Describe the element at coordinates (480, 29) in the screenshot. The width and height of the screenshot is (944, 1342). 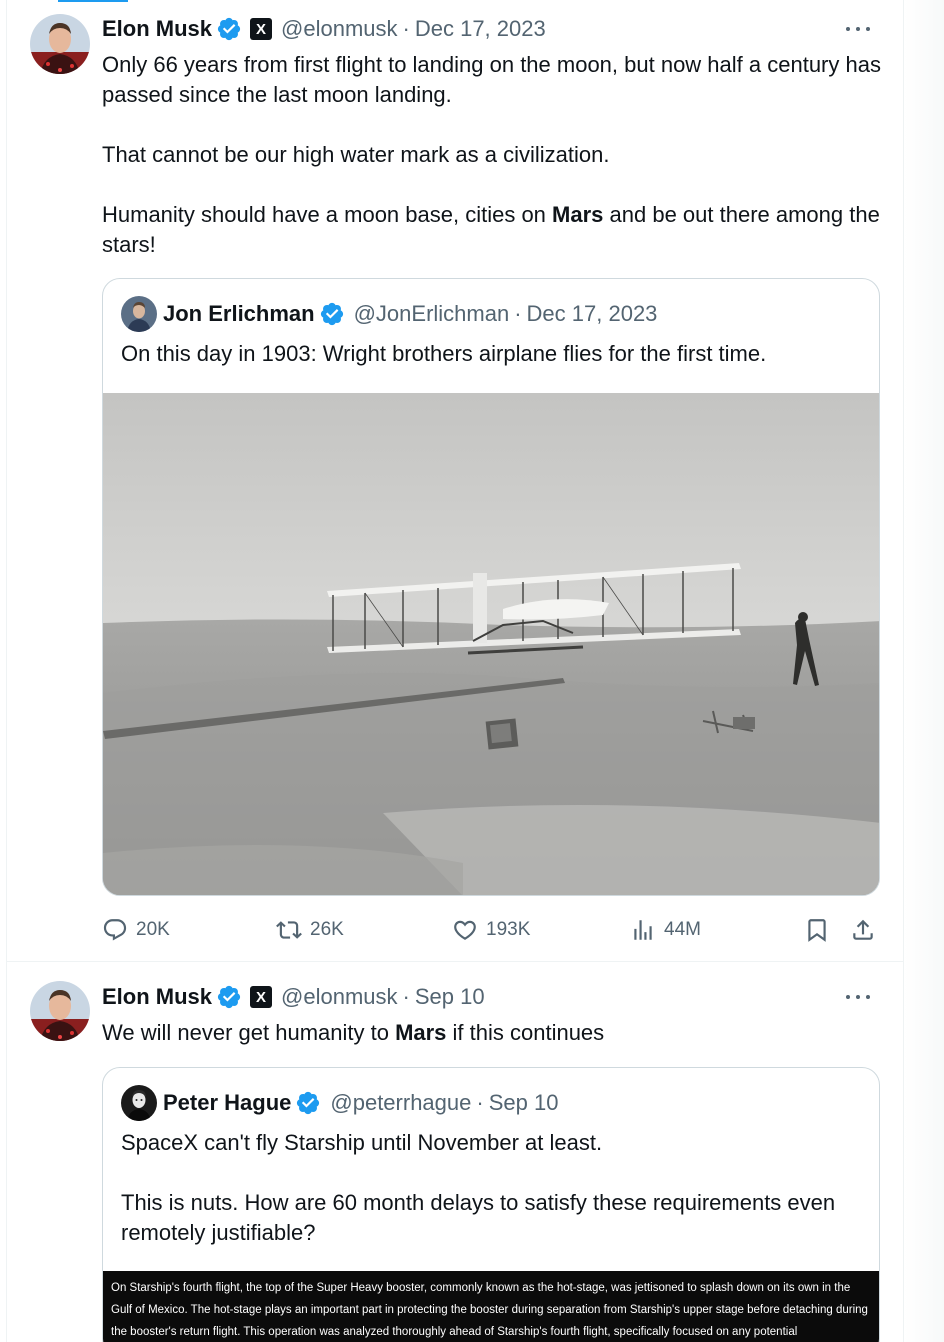
I see `tweet-date: Dec 17, 2023` at that location.